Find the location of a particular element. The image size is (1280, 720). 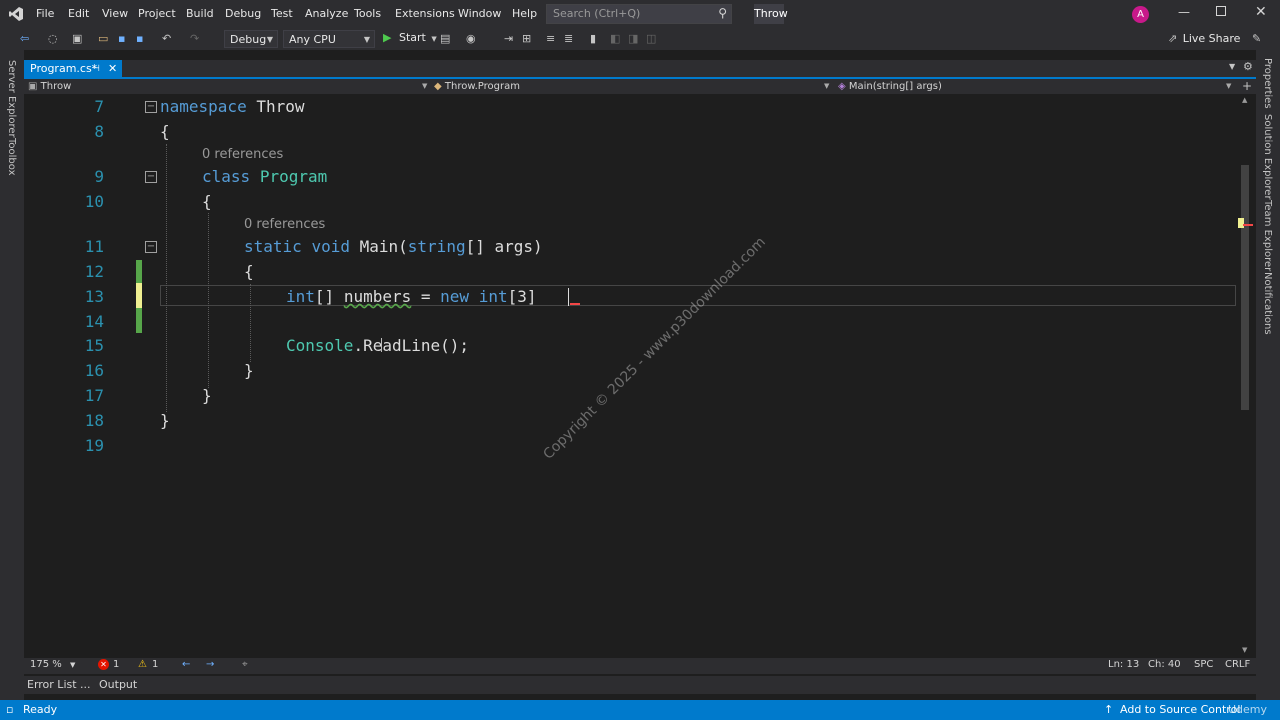

platform-dropdown: Any CPU ▼ is located at coordinates (329, 39).